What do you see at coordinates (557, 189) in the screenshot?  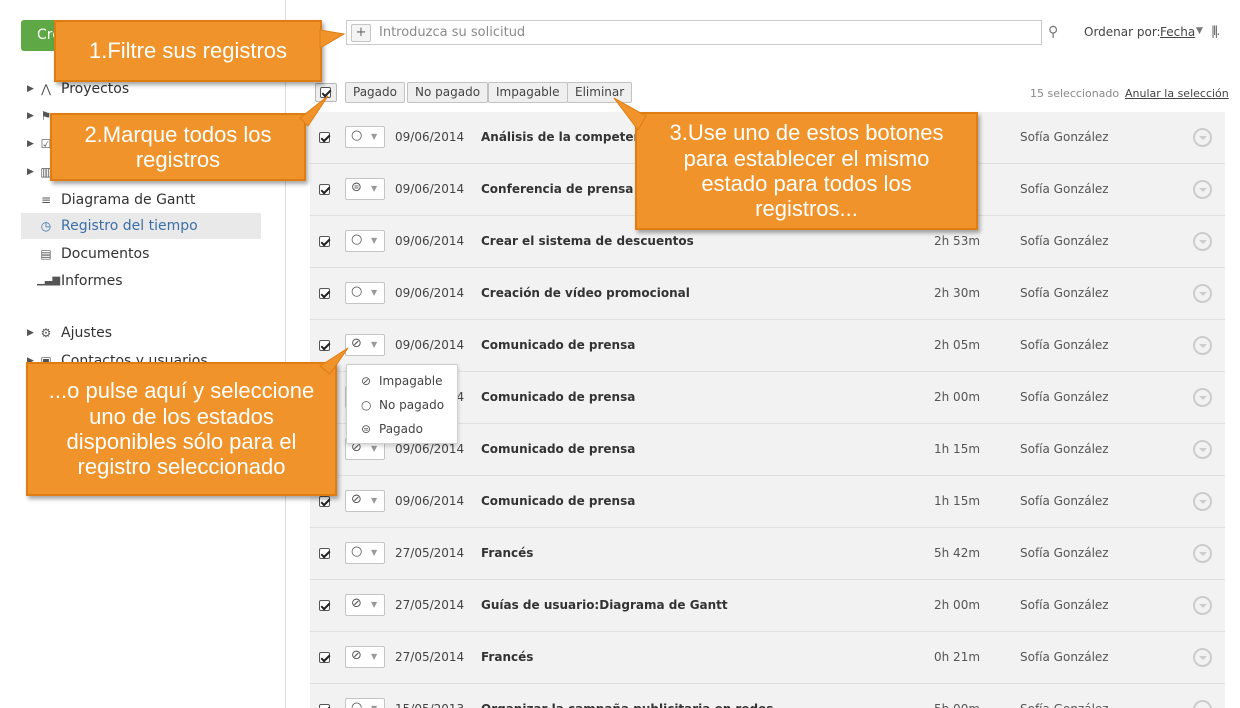 I see `row-title: Conferencia de prensa` at bounding box center [557, 189].